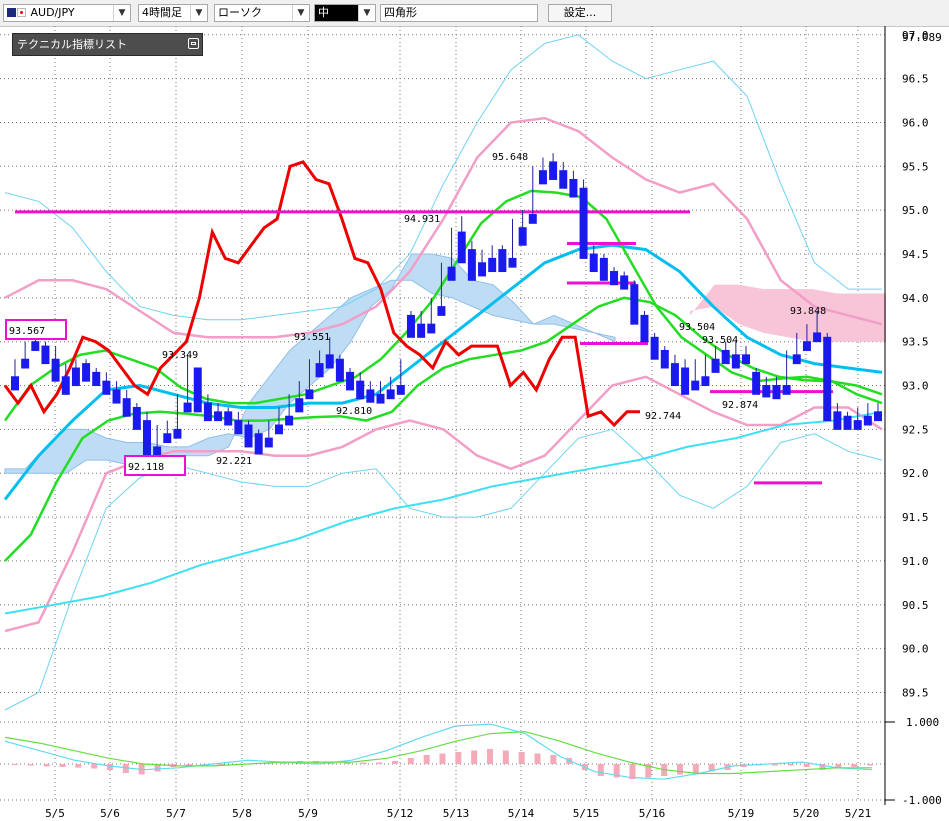 Image resolution: width=949 pixels, height=821 pixels. I want to click on line-width-select: 中 ▼, so click(345, 13).